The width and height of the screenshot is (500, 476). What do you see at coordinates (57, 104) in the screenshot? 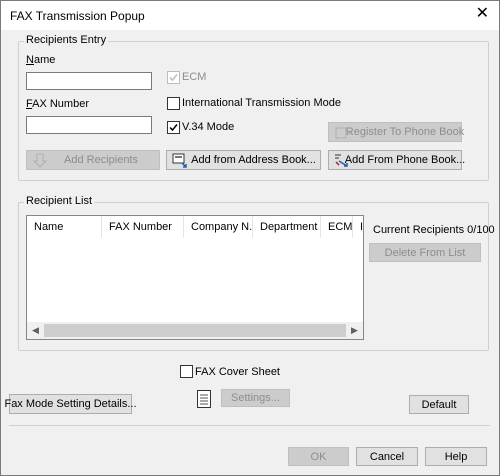
I see `fax-number-label: FAX Number` at bounding box center [57, 104].